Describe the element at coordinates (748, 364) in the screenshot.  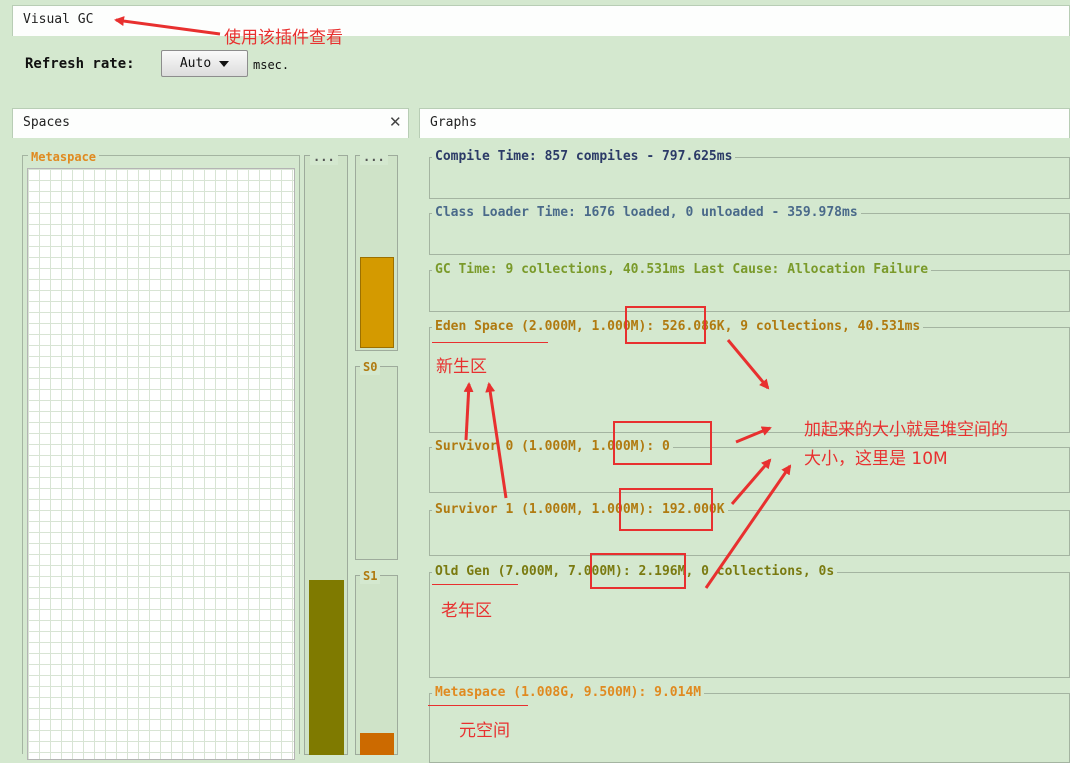
I see `arrow-eden-sum` at that location.